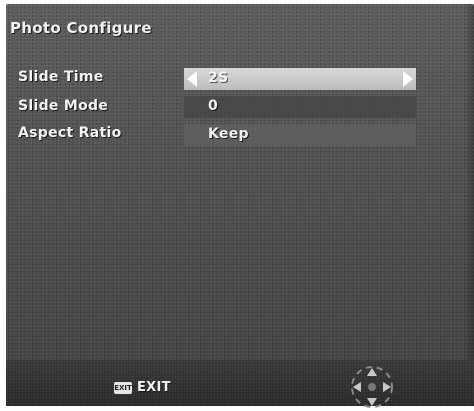  I want to click on slide-mode-selector: 0, so click(300, 107).